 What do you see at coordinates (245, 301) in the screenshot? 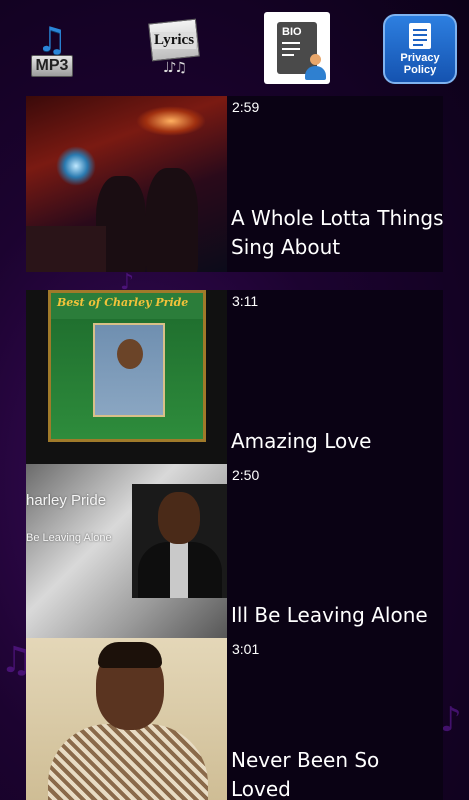
I see `song-duration: 3:11` at bounding box center [245, 301].